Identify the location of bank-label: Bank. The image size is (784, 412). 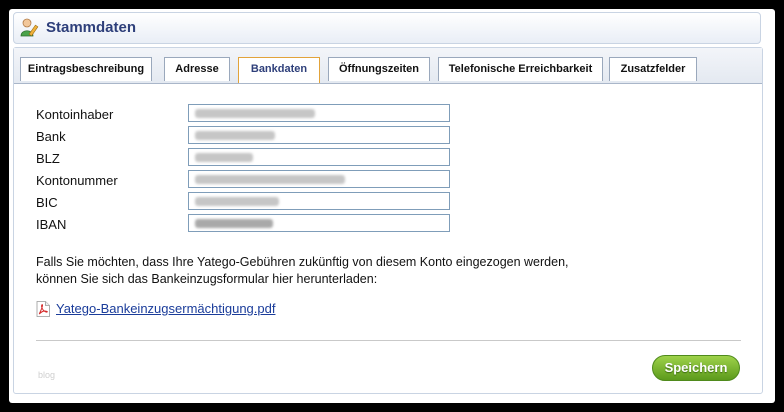
(51, 136).